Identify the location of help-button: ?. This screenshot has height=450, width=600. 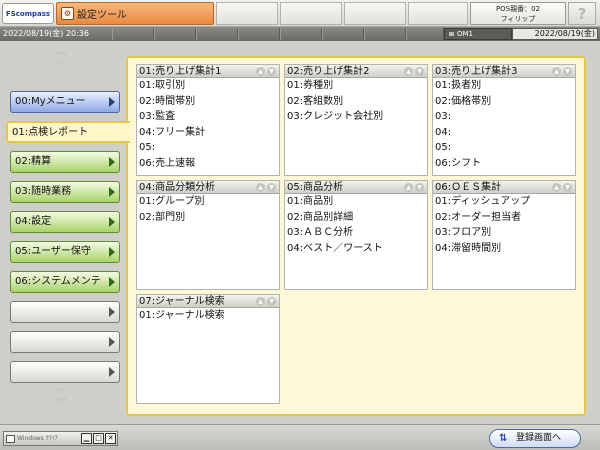
(582, 13).